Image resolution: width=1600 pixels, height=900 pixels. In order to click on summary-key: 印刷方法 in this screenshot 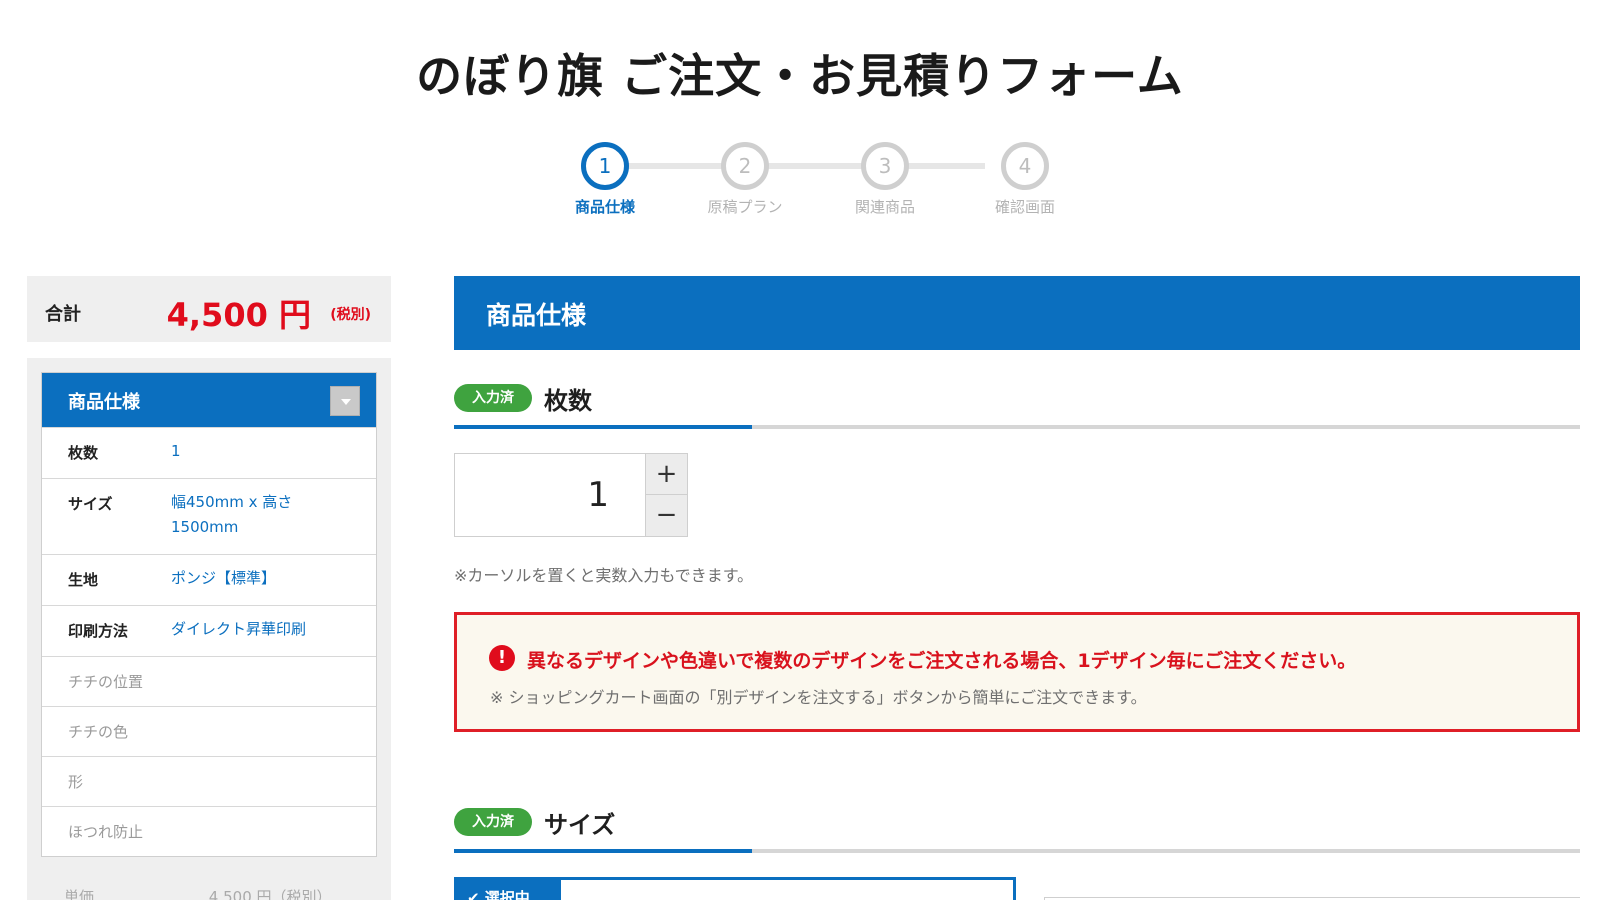, I will do `click(98, 631)`.